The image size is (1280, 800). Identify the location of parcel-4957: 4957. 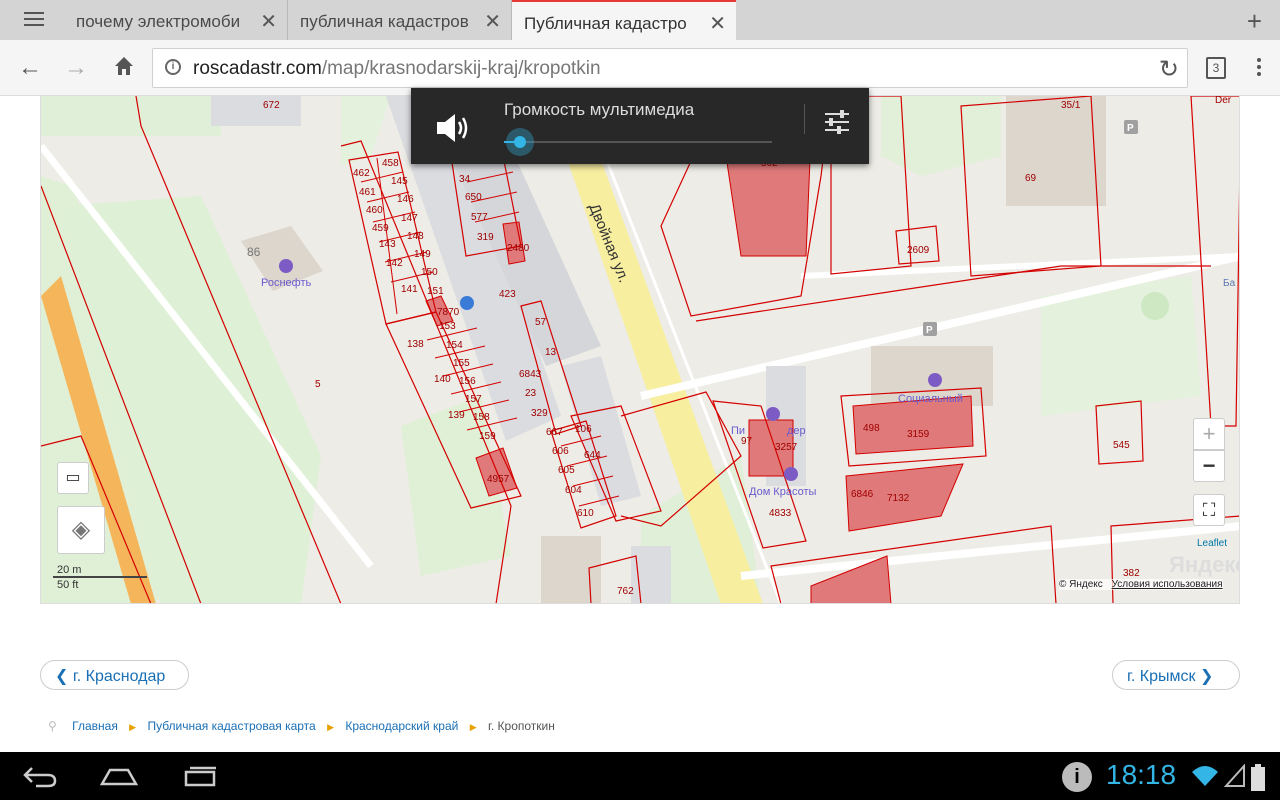
(498, 479).